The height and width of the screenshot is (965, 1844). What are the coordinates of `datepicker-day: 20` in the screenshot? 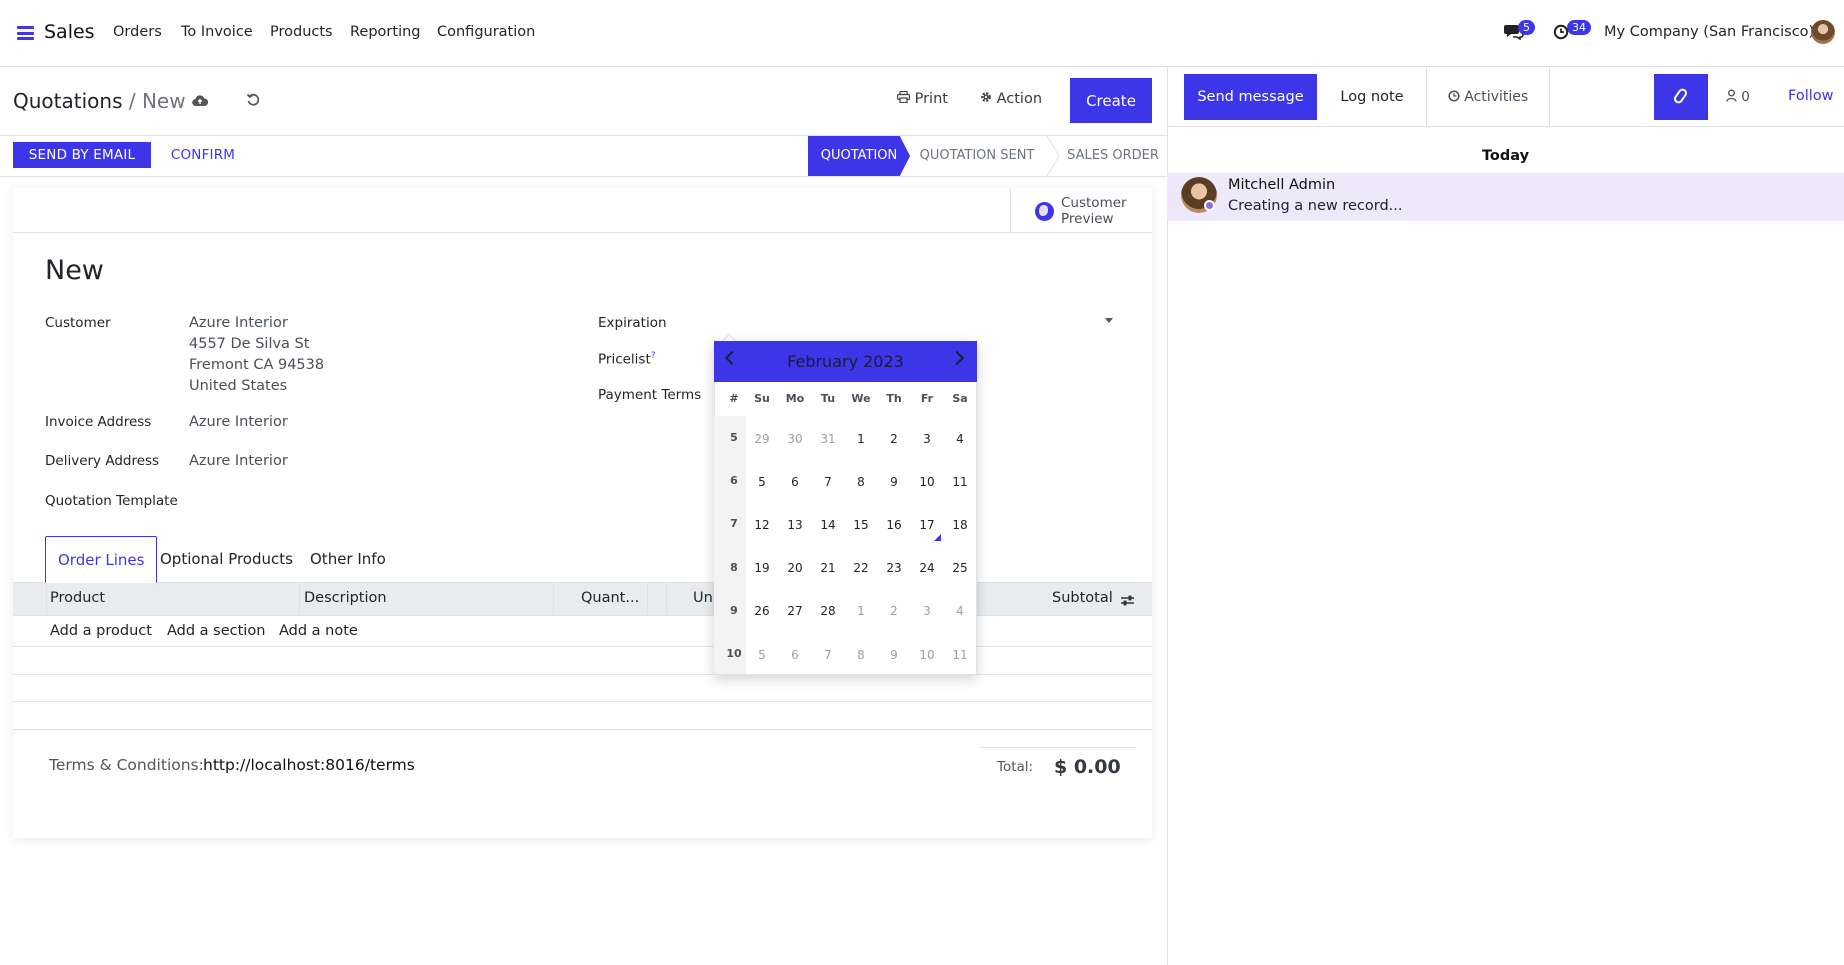 It's located at (795, 568).